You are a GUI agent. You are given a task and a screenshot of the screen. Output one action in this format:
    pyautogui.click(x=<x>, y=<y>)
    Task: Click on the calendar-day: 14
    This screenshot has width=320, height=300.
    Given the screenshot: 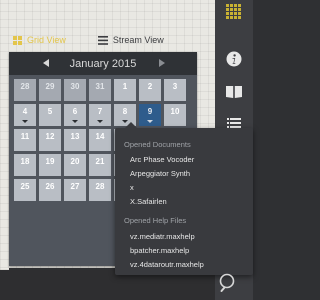 What is the action you would take?
    pyautogui.click(x=100, y=140)
    